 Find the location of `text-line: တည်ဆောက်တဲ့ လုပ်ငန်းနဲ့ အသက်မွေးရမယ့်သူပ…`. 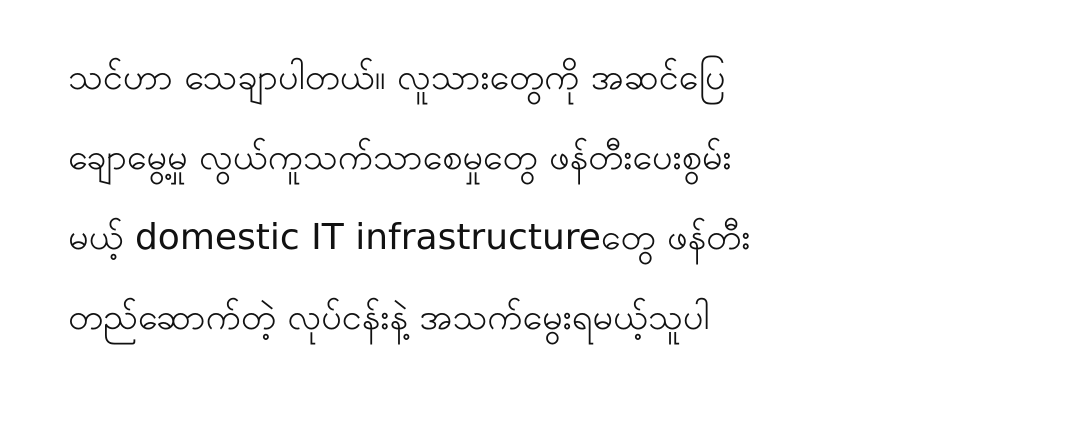

text-line: တည်ဆောက်တဲ့ လုပ်ငန်းနဲ့ အသက်မွေးရမယ့်သူပ… is located at coordinates (389, 317).